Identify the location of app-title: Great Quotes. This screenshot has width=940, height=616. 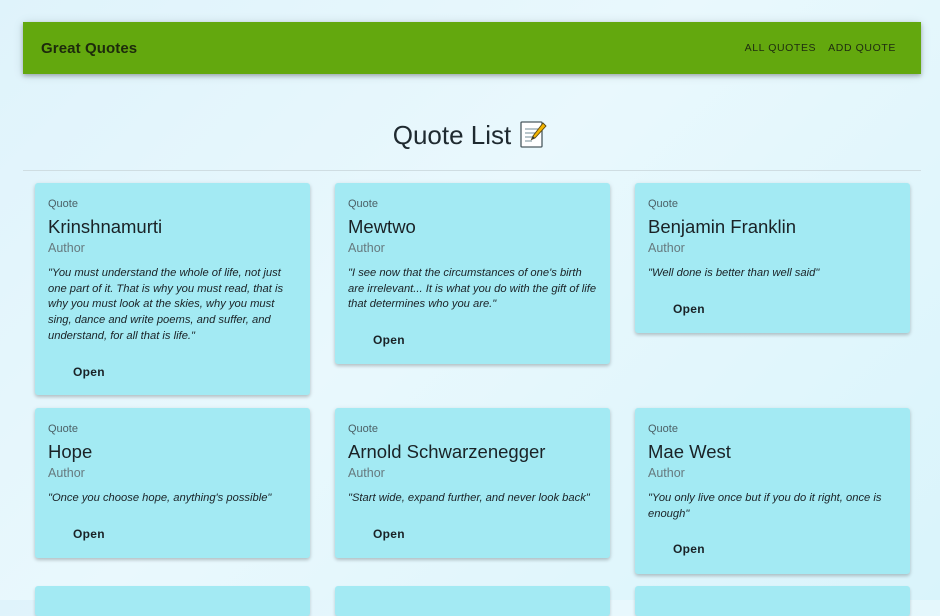
(89, 48).